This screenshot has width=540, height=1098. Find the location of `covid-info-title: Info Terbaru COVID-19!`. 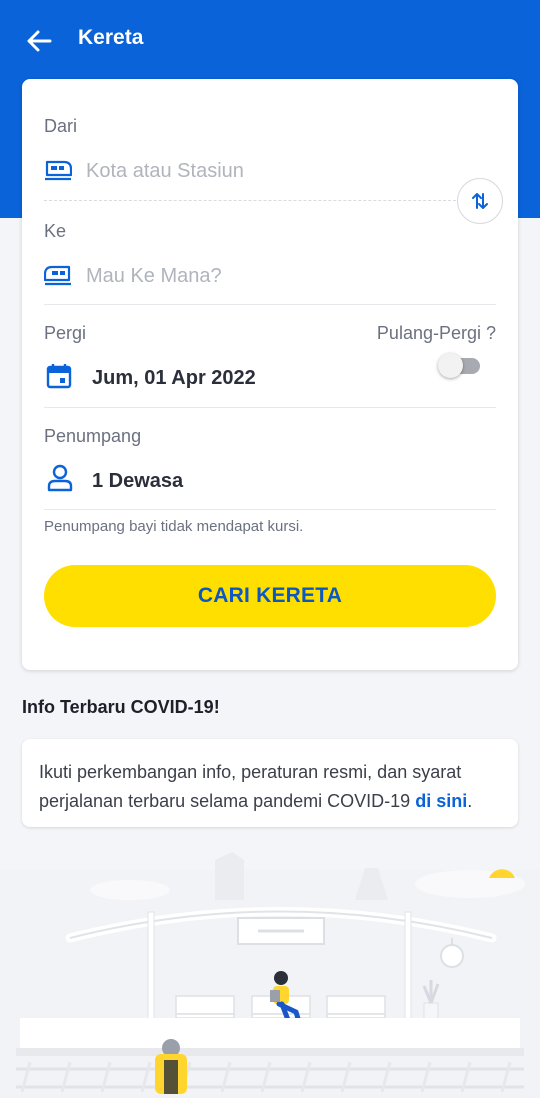

covid-info-title: Info Terbaru COVID-19! is located at coordinates (121, 707).